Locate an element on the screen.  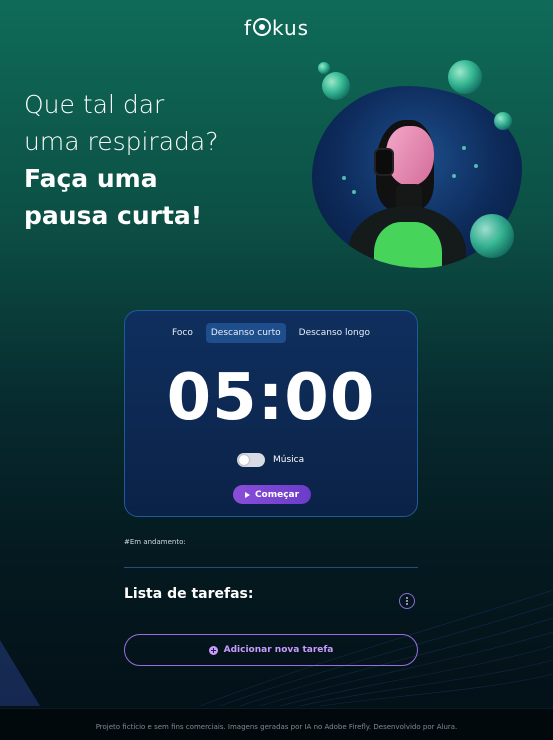
tab-foco: Foco is located at coordinates (182, 333).